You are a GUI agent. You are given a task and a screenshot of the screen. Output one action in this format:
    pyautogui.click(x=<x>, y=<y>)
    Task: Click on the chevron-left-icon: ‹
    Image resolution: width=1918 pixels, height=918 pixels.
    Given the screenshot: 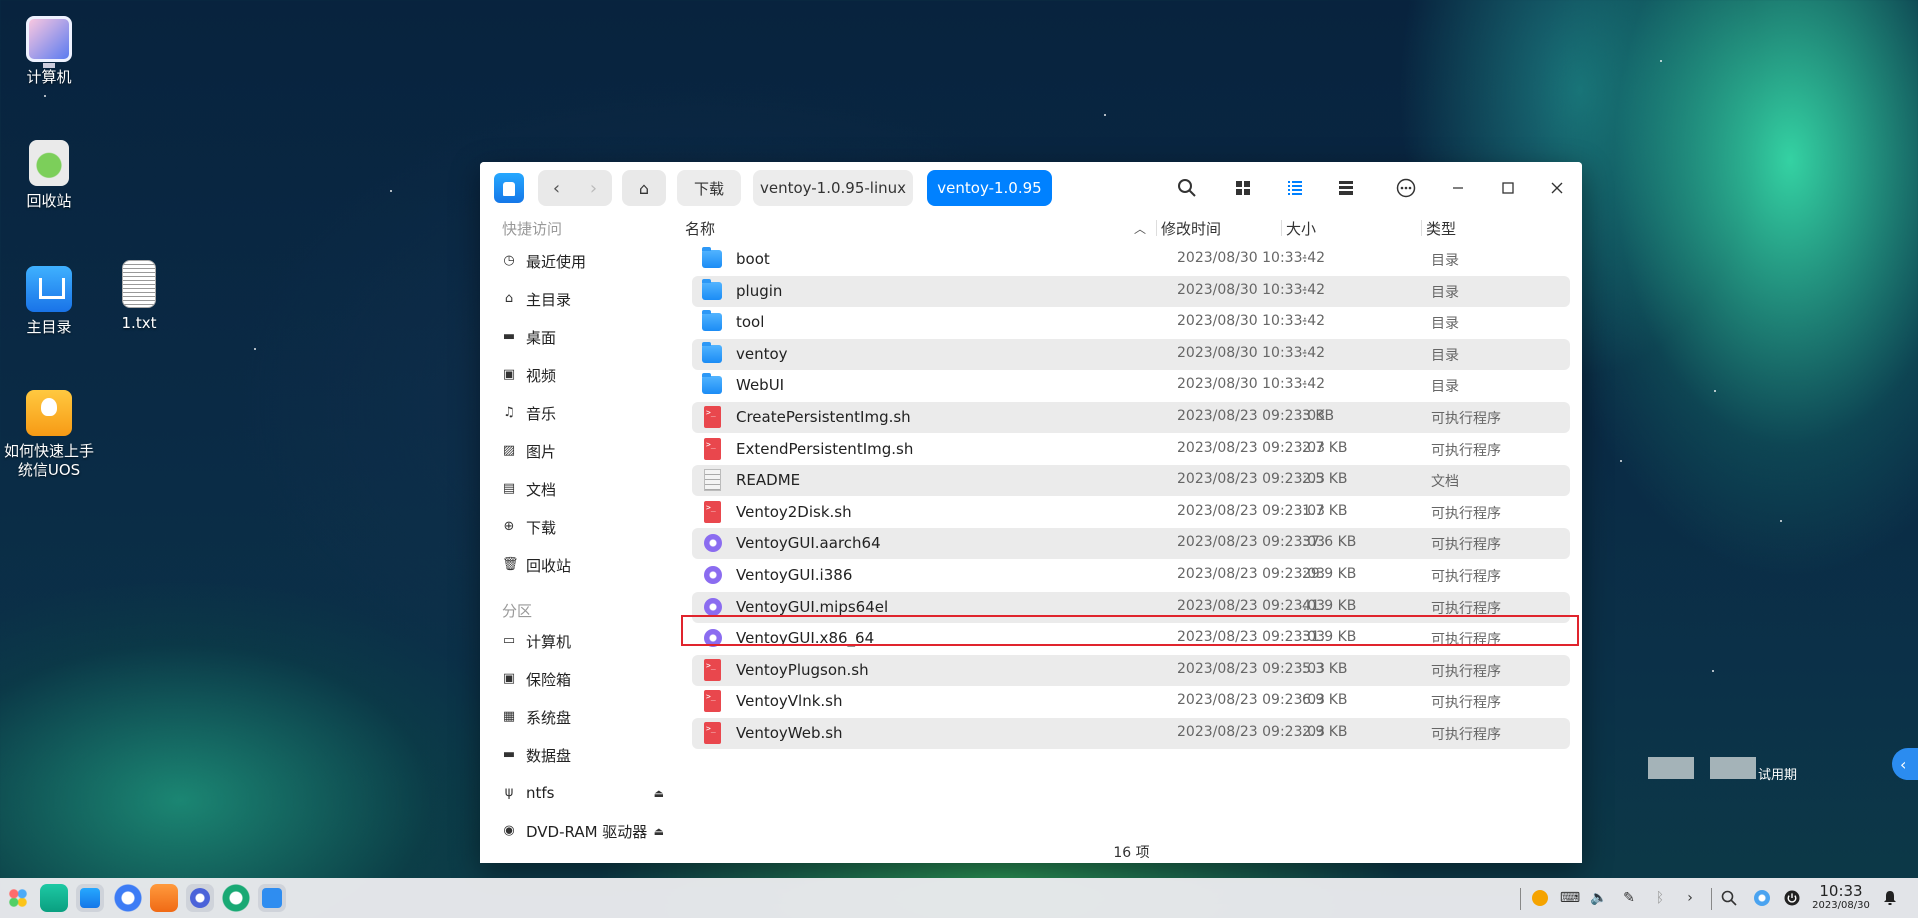 What is the action you would take?
    pyautogui.click(x=556, y=188)
    